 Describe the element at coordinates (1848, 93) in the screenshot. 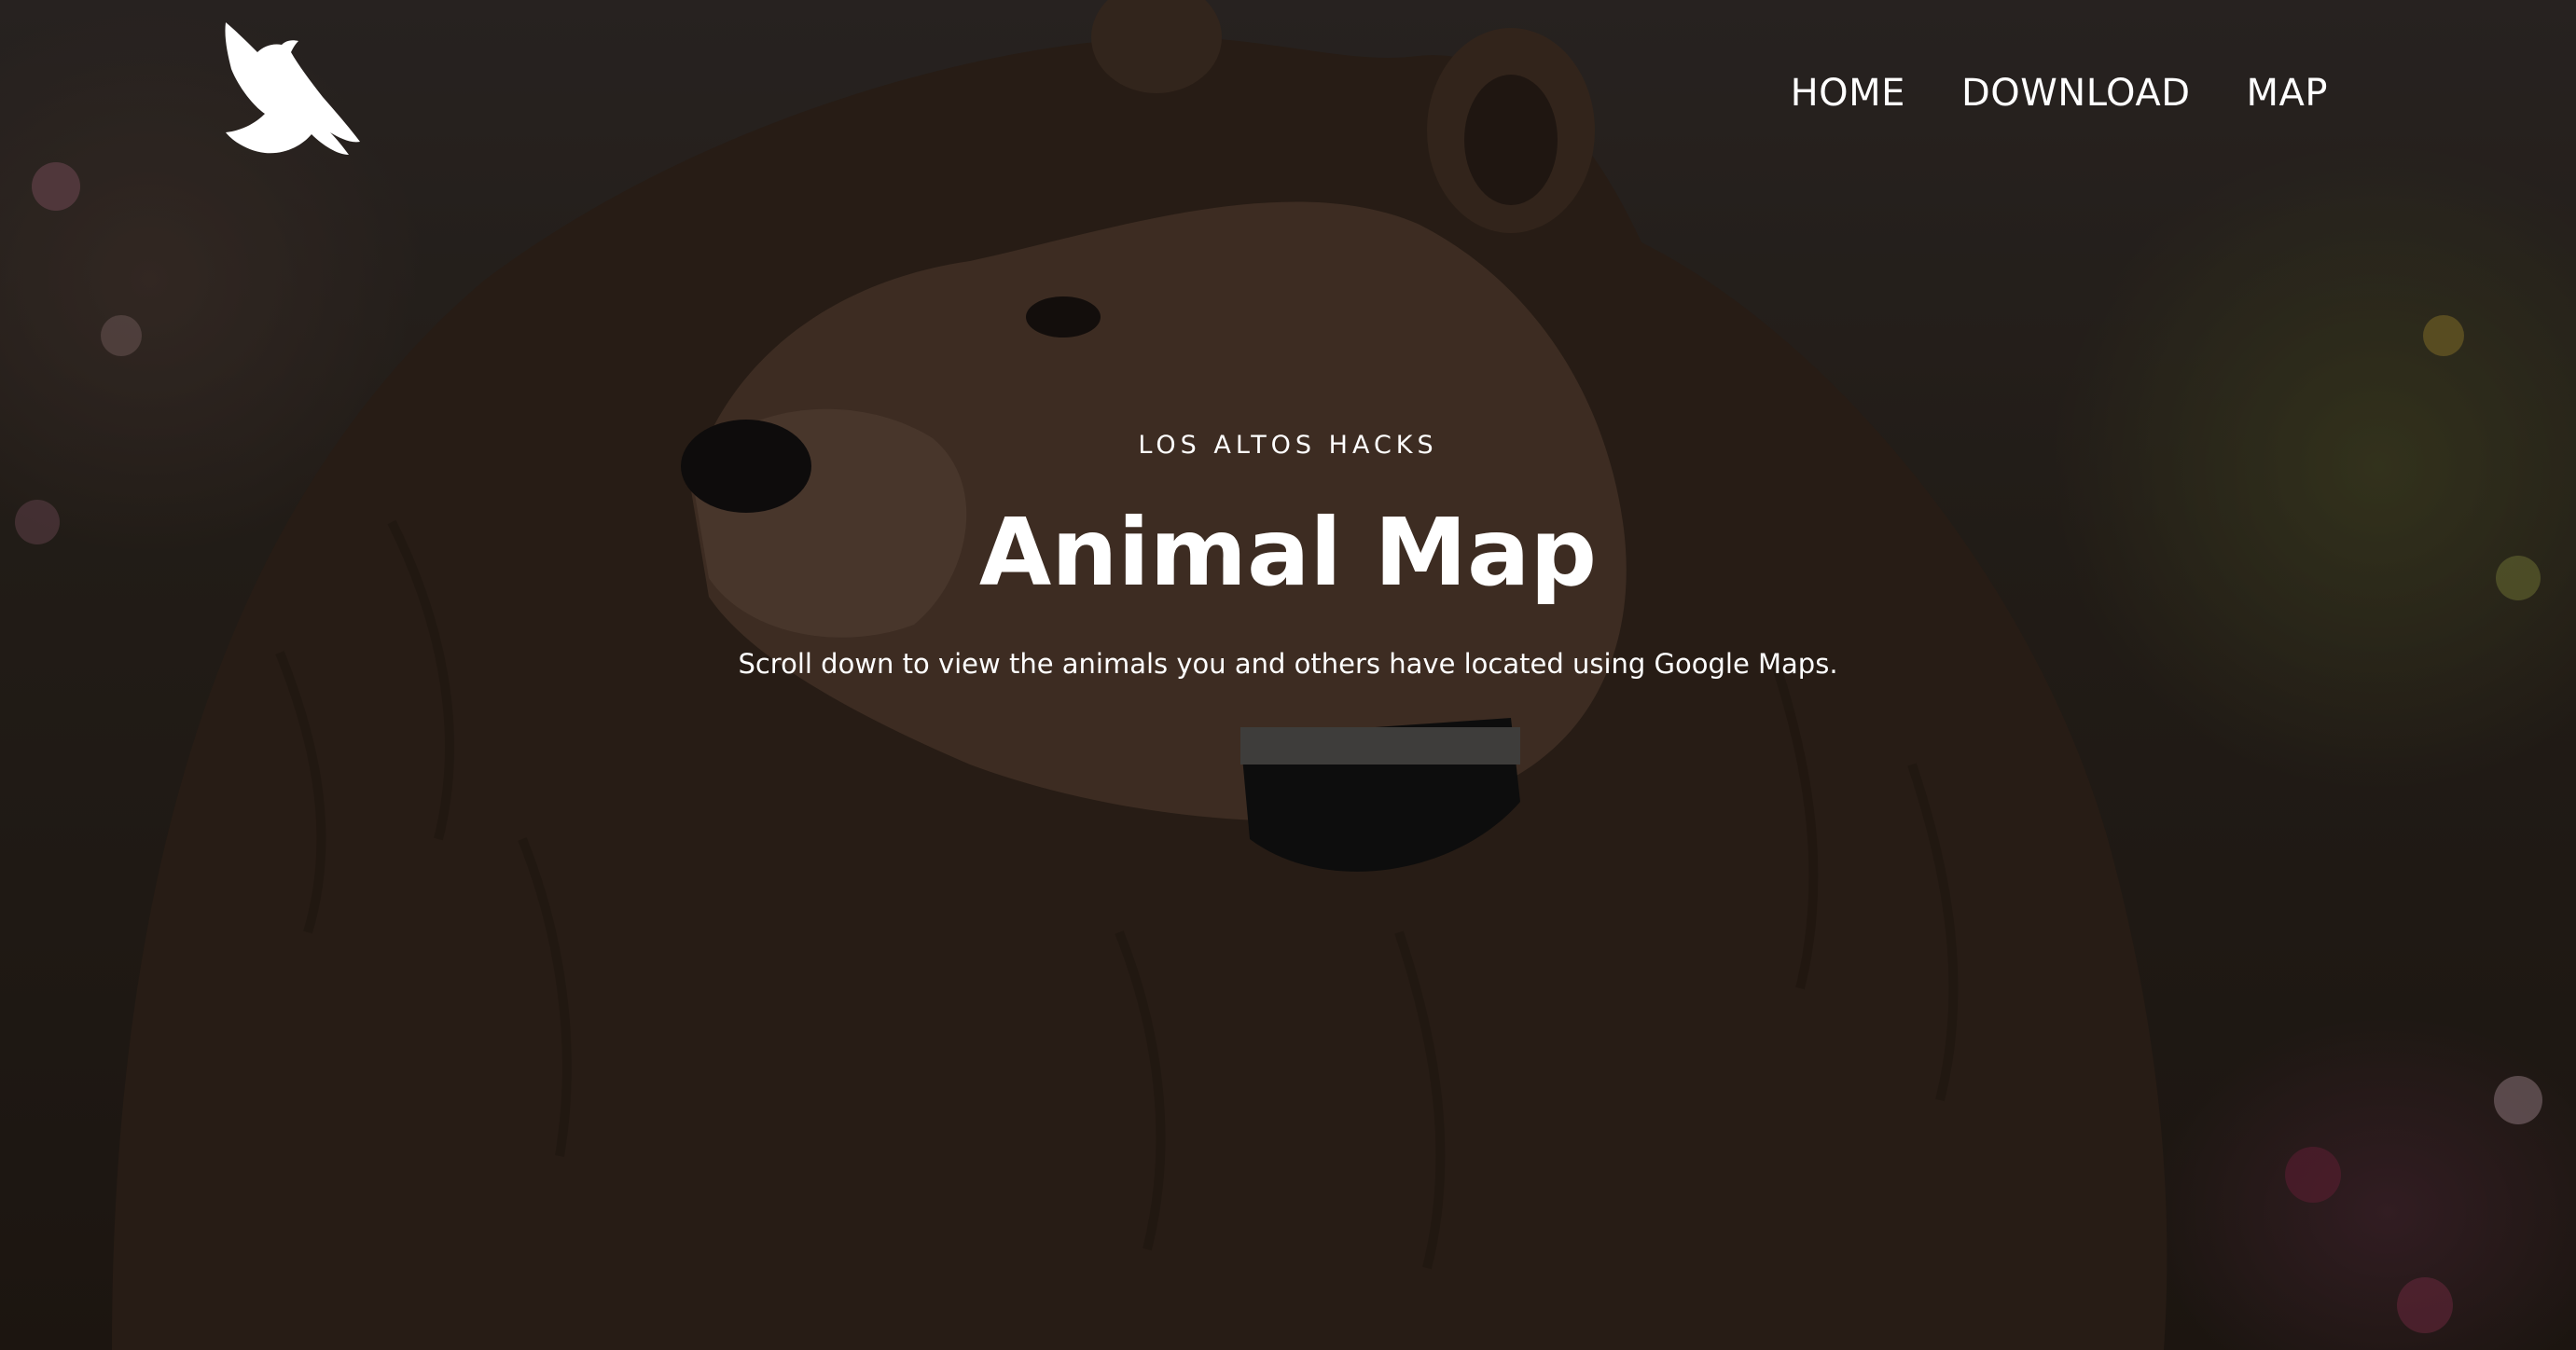

I see `nav-home-link: HOME` at that location.